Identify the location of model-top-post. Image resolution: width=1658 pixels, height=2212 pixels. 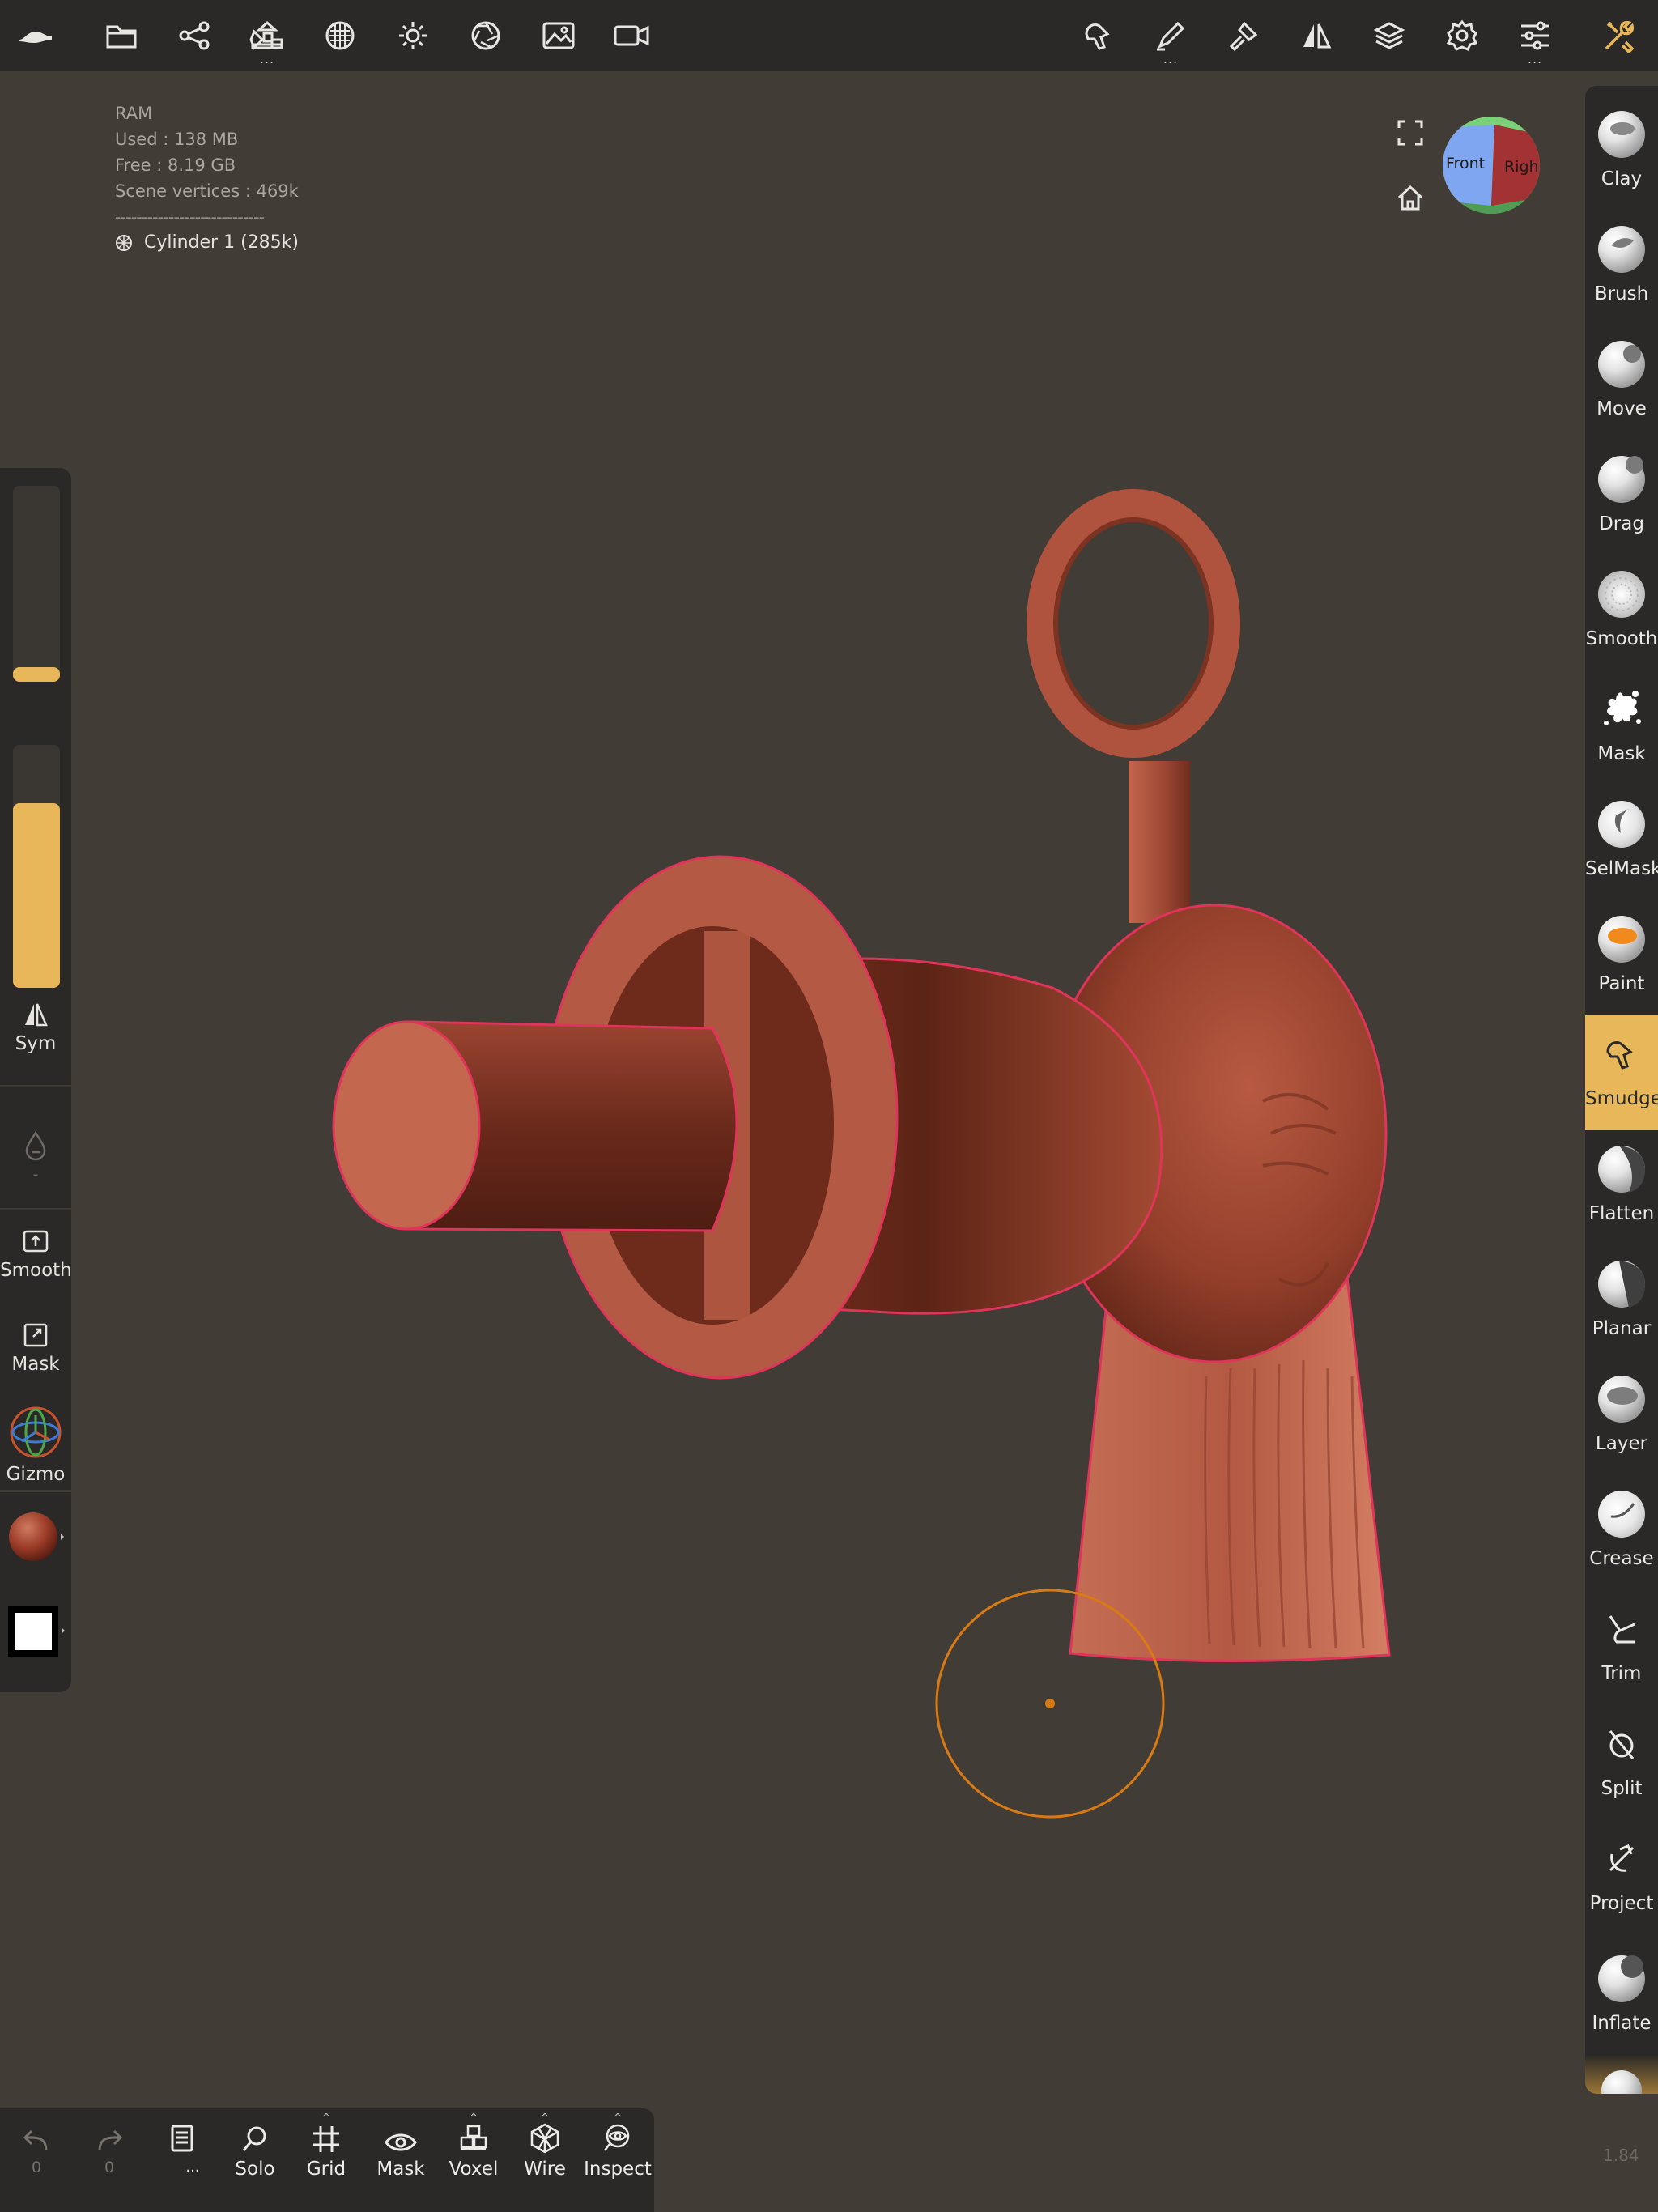
(1159, 842).